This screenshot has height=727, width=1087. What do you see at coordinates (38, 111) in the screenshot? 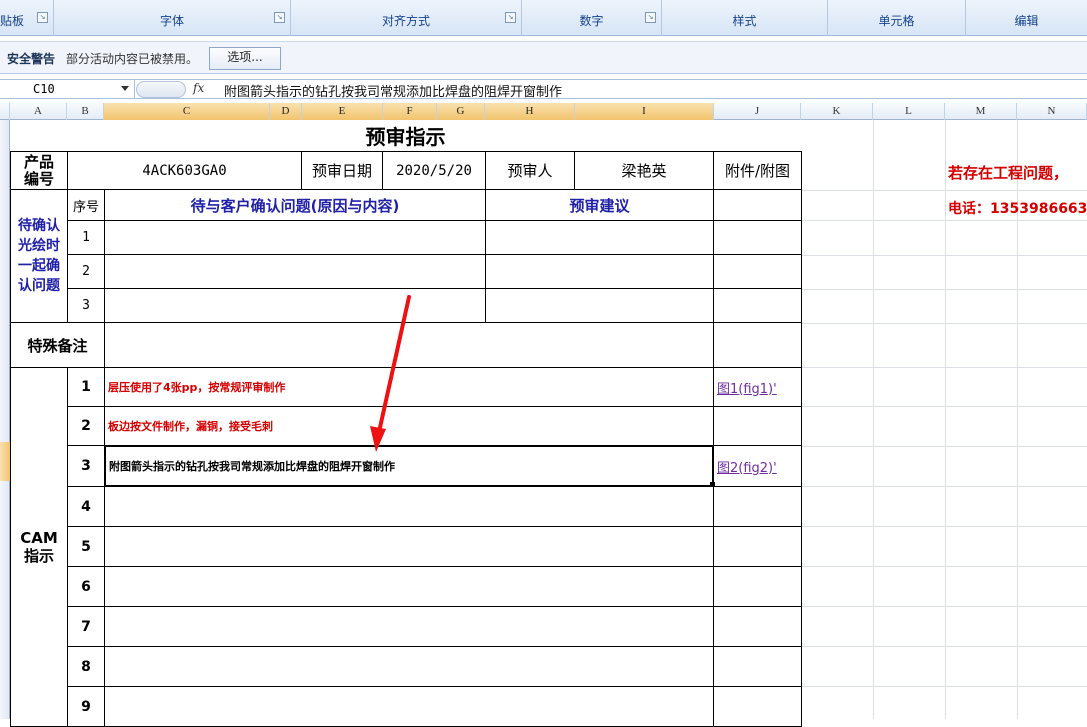
I see `column-header-a: A` at bounding box center [38, 111].